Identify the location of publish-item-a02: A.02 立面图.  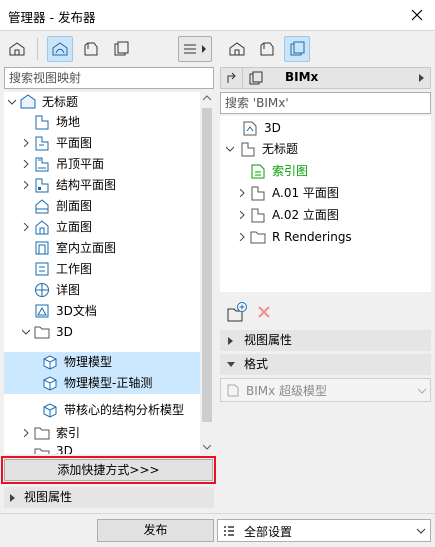
(325, 215).